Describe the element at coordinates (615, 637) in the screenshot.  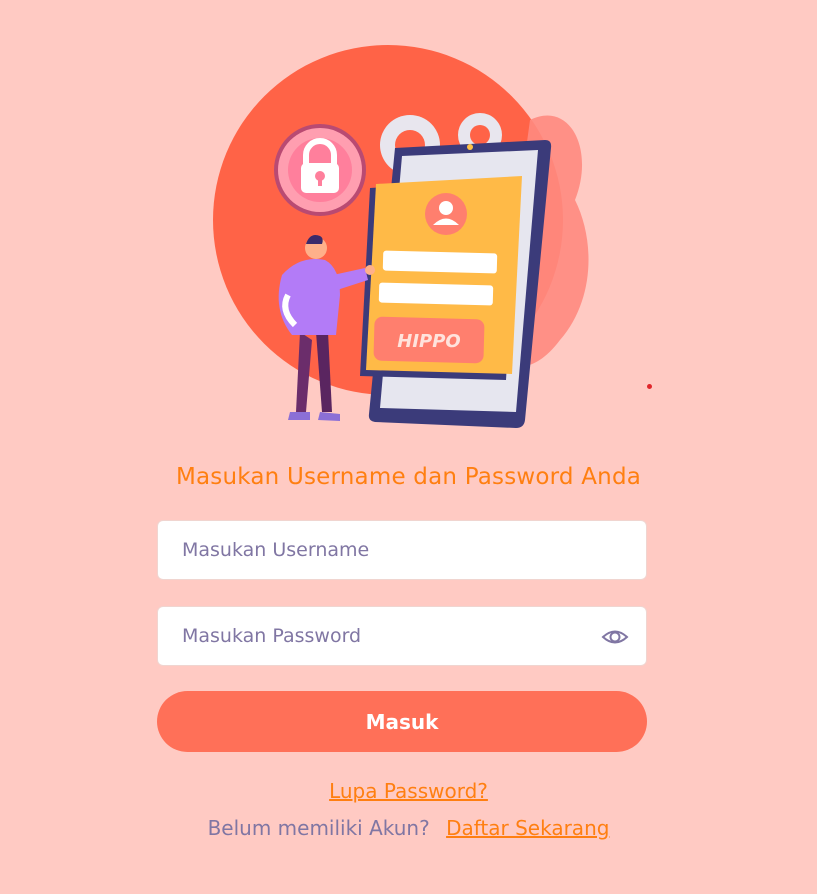
I see `eye-icon` at that location.